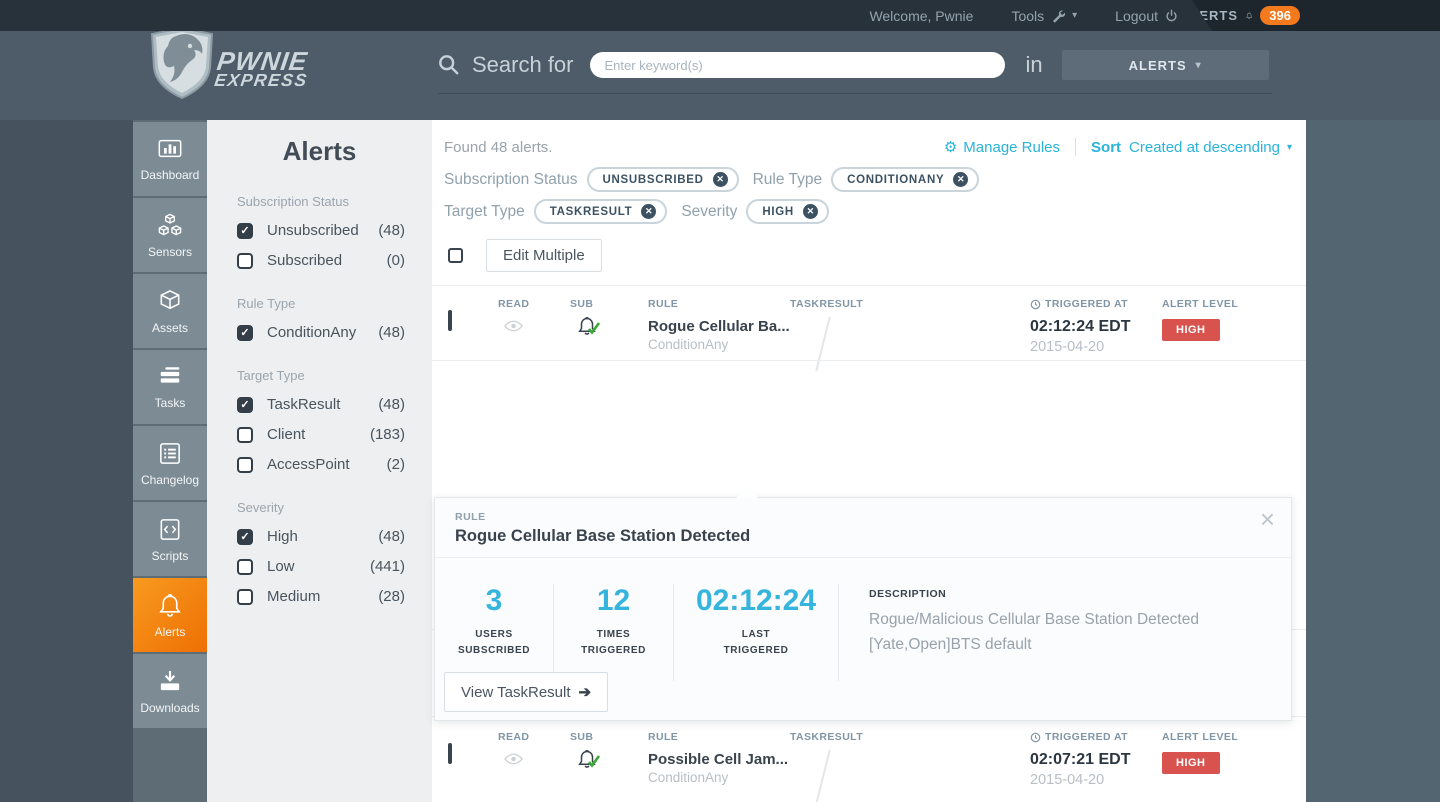 The image size is (1440, 802). What do you see at coordinates (313, 230) in the screenshot?
I see `filter-option-label: Unsubscribed` at bounding box center [313, 230].